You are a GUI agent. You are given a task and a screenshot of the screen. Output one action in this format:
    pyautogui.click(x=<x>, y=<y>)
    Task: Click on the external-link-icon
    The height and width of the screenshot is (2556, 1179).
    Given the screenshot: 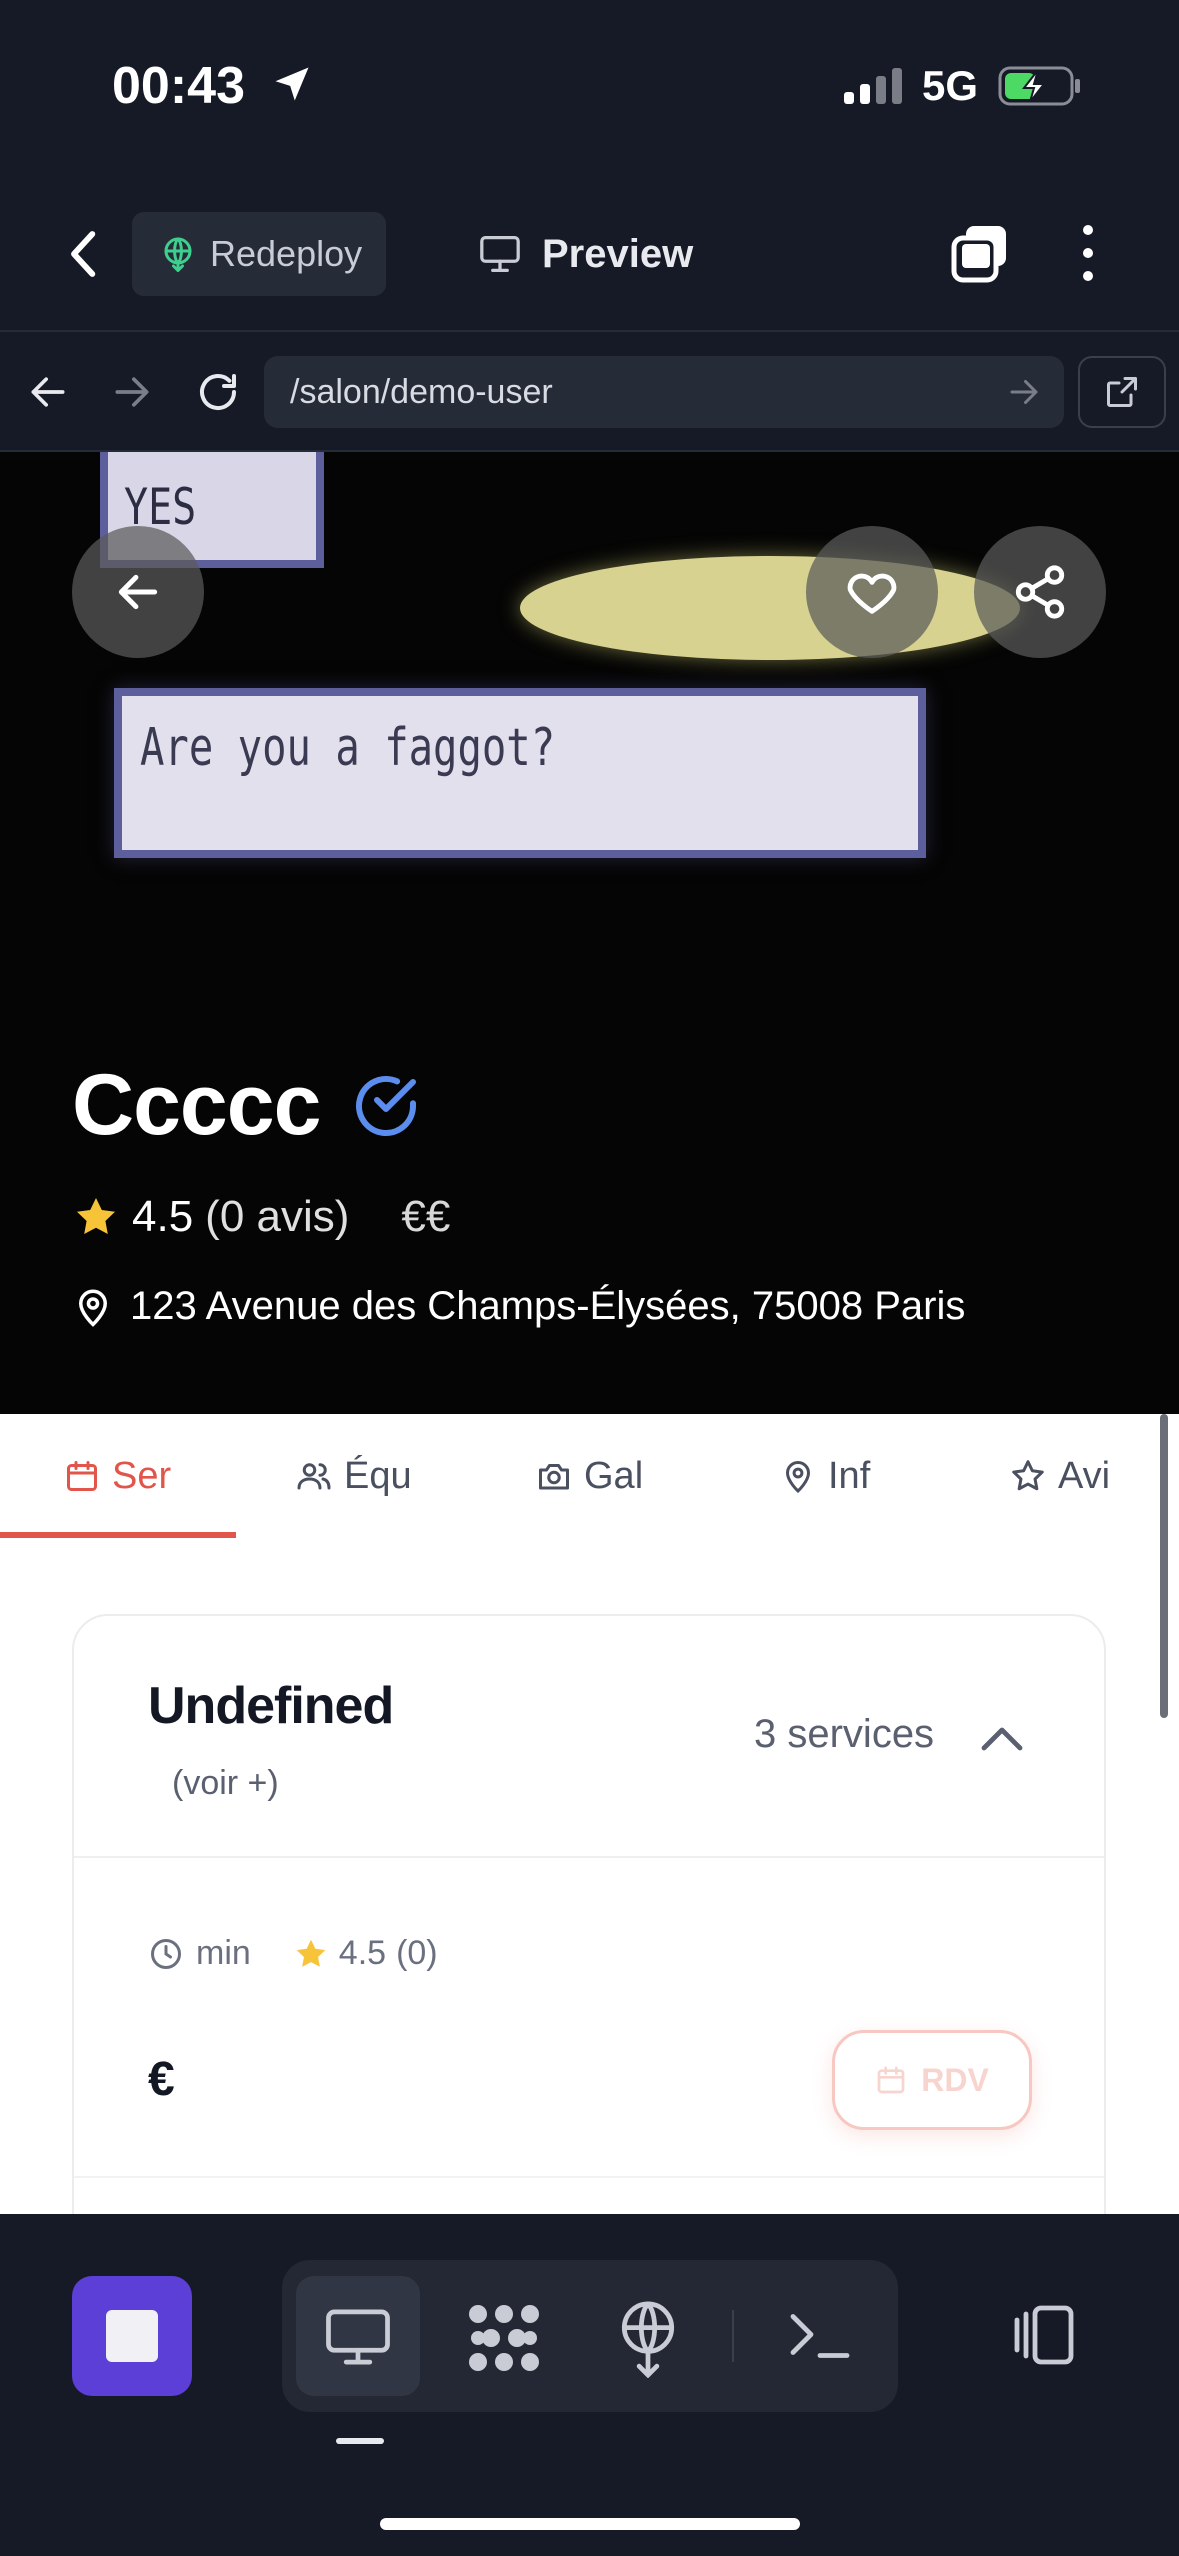 What is the action you would take?
    pyautogui.click(x=1122, y=392)
    